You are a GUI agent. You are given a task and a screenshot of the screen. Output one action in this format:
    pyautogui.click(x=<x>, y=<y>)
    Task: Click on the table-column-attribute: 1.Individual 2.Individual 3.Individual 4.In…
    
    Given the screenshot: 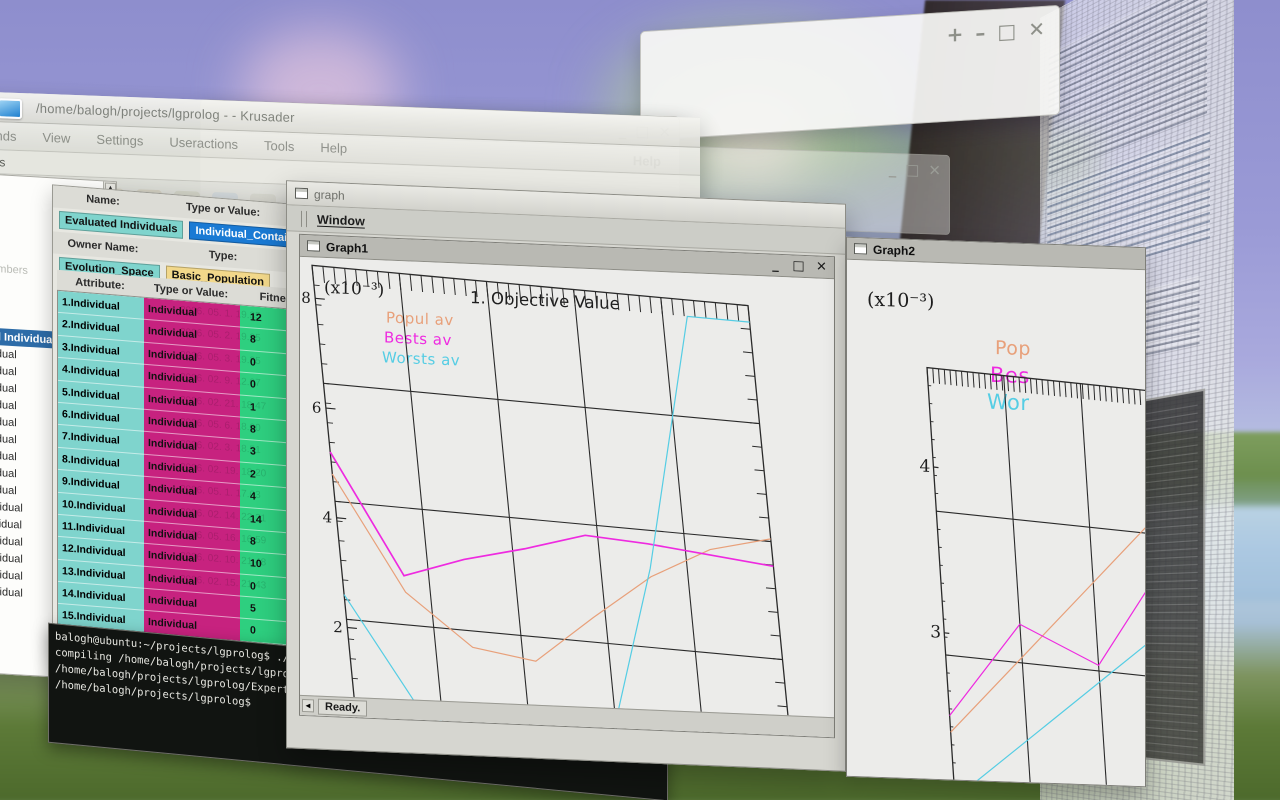 What is the action you would take?
    pyautogui.click(x=101, y=474)
    